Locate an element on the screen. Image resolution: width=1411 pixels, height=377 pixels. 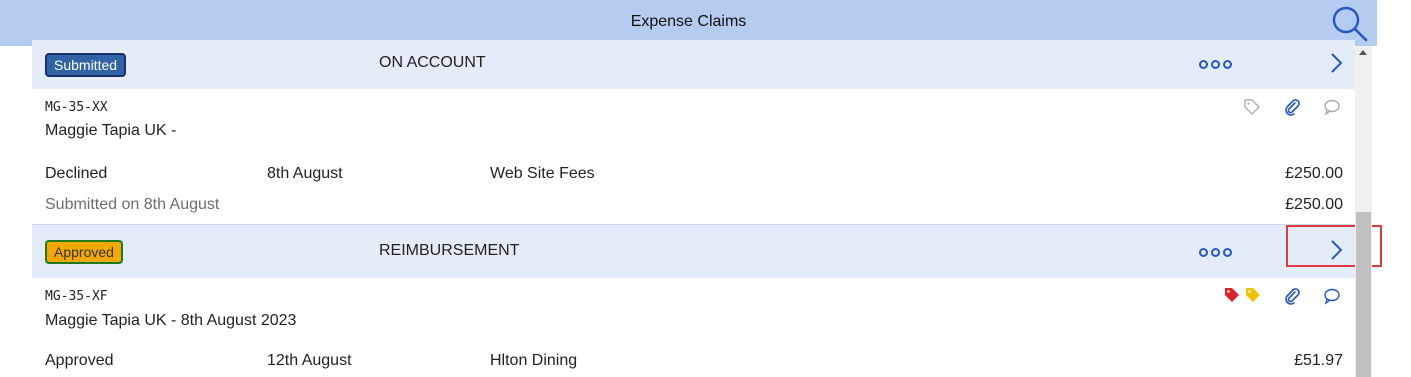
status-badge: Submitted is located at coordinates (86, 65).